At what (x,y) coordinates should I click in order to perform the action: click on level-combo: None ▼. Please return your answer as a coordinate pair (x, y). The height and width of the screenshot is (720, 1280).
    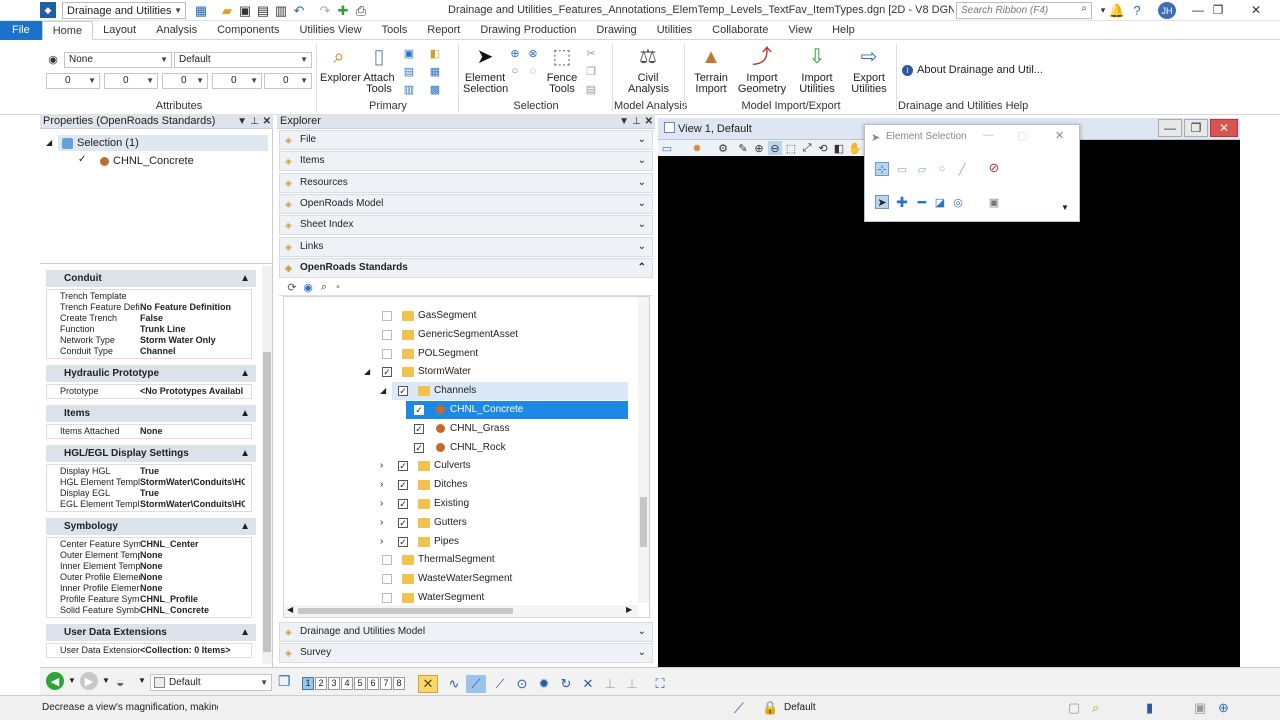
    Looking at the image, I should click on (118, 60).